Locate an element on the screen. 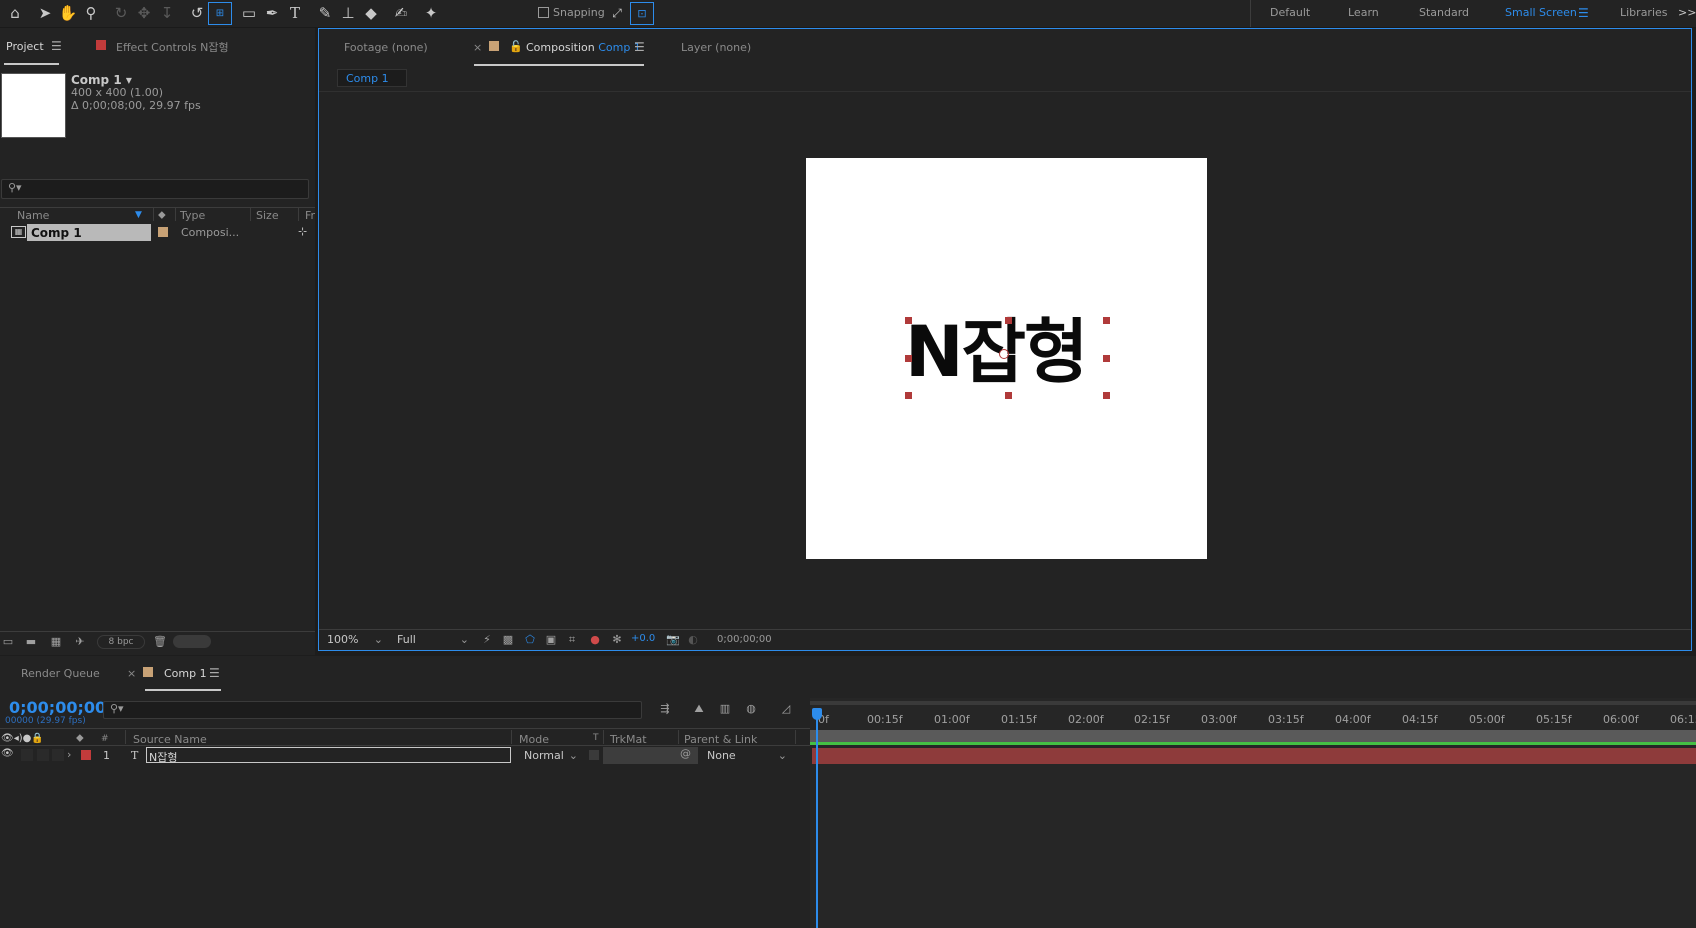 The width and height of the screenshot is (1696, 928). type-tool-icon: T is located at coordinates (295, 13).